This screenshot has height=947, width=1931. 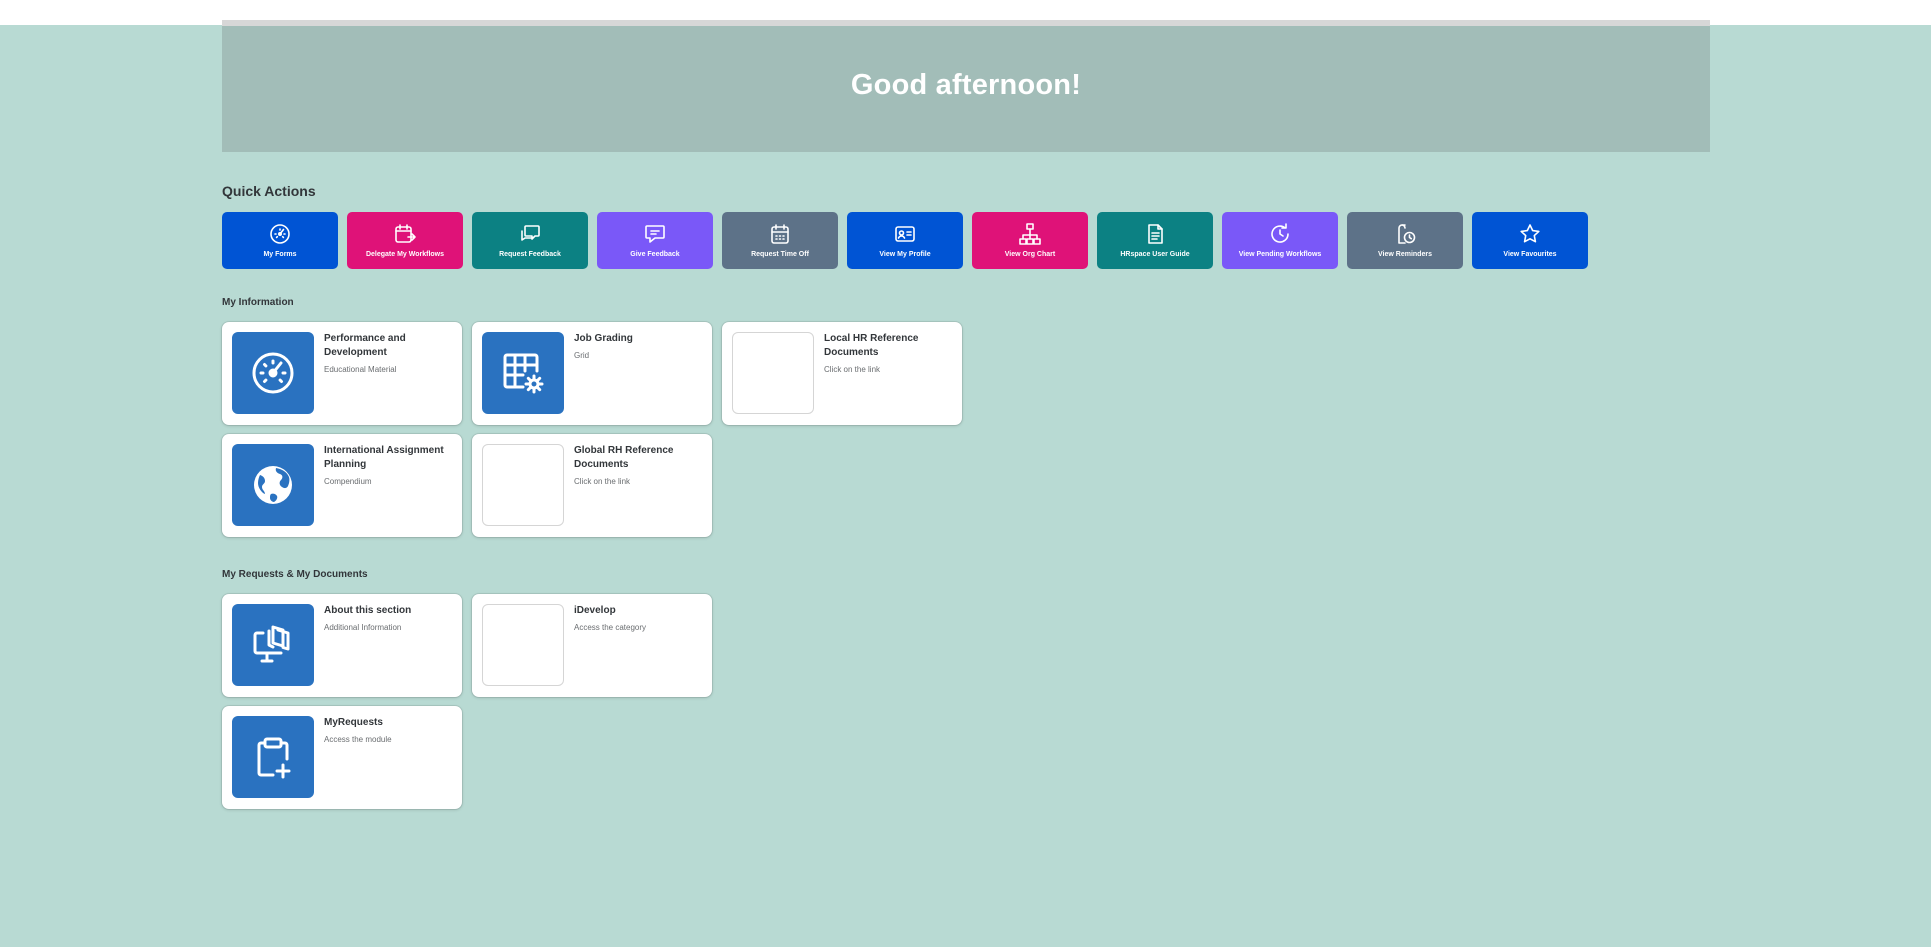 I want to click on quick-action-label: Request Feedback, so click(x=530, y=254).